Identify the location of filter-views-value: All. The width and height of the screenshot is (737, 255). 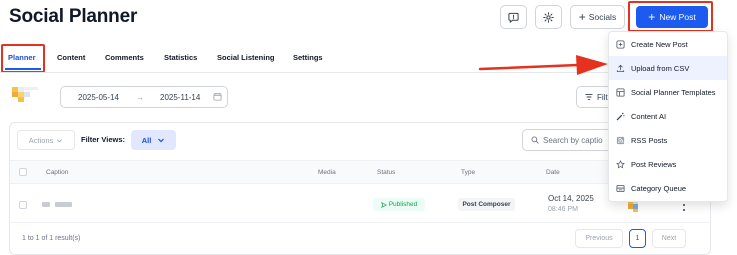
(146, 140).